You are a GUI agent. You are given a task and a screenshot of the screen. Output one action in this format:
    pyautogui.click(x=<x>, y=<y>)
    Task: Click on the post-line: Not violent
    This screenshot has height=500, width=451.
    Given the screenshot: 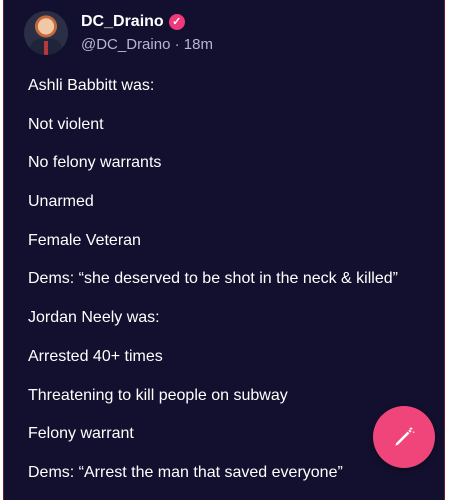 What is the action you would take?
    pyautogui.click(x=66, y=124)
    